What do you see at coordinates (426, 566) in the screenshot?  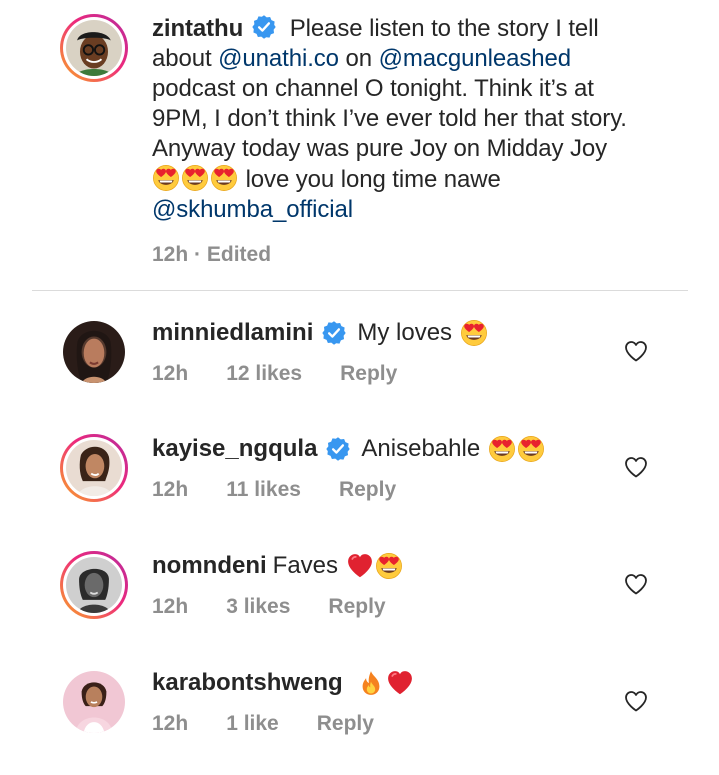 I see `comment-line: nomndeni Faves` at bounding box center [426, 566].